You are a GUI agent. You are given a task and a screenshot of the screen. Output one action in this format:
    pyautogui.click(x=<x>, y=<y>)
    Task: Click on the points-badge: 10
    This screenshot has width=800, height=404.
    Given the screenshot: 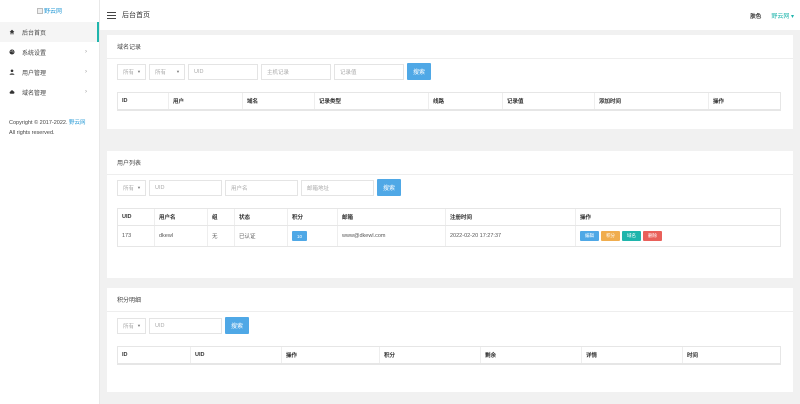 What is the action you would take?
    pyautogui.click(x=300, y=236)
    